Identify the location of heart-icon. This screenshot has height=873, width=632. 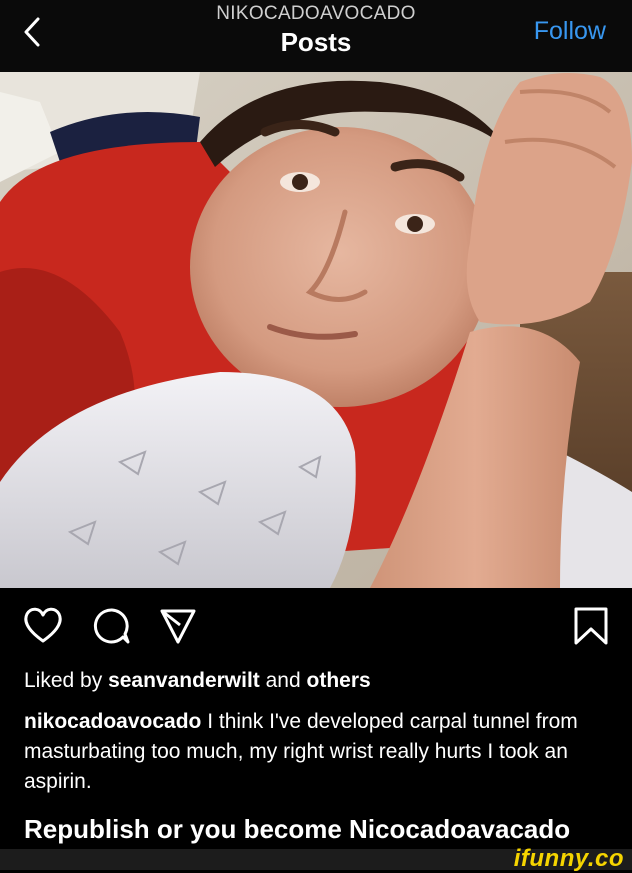
(43, 625).